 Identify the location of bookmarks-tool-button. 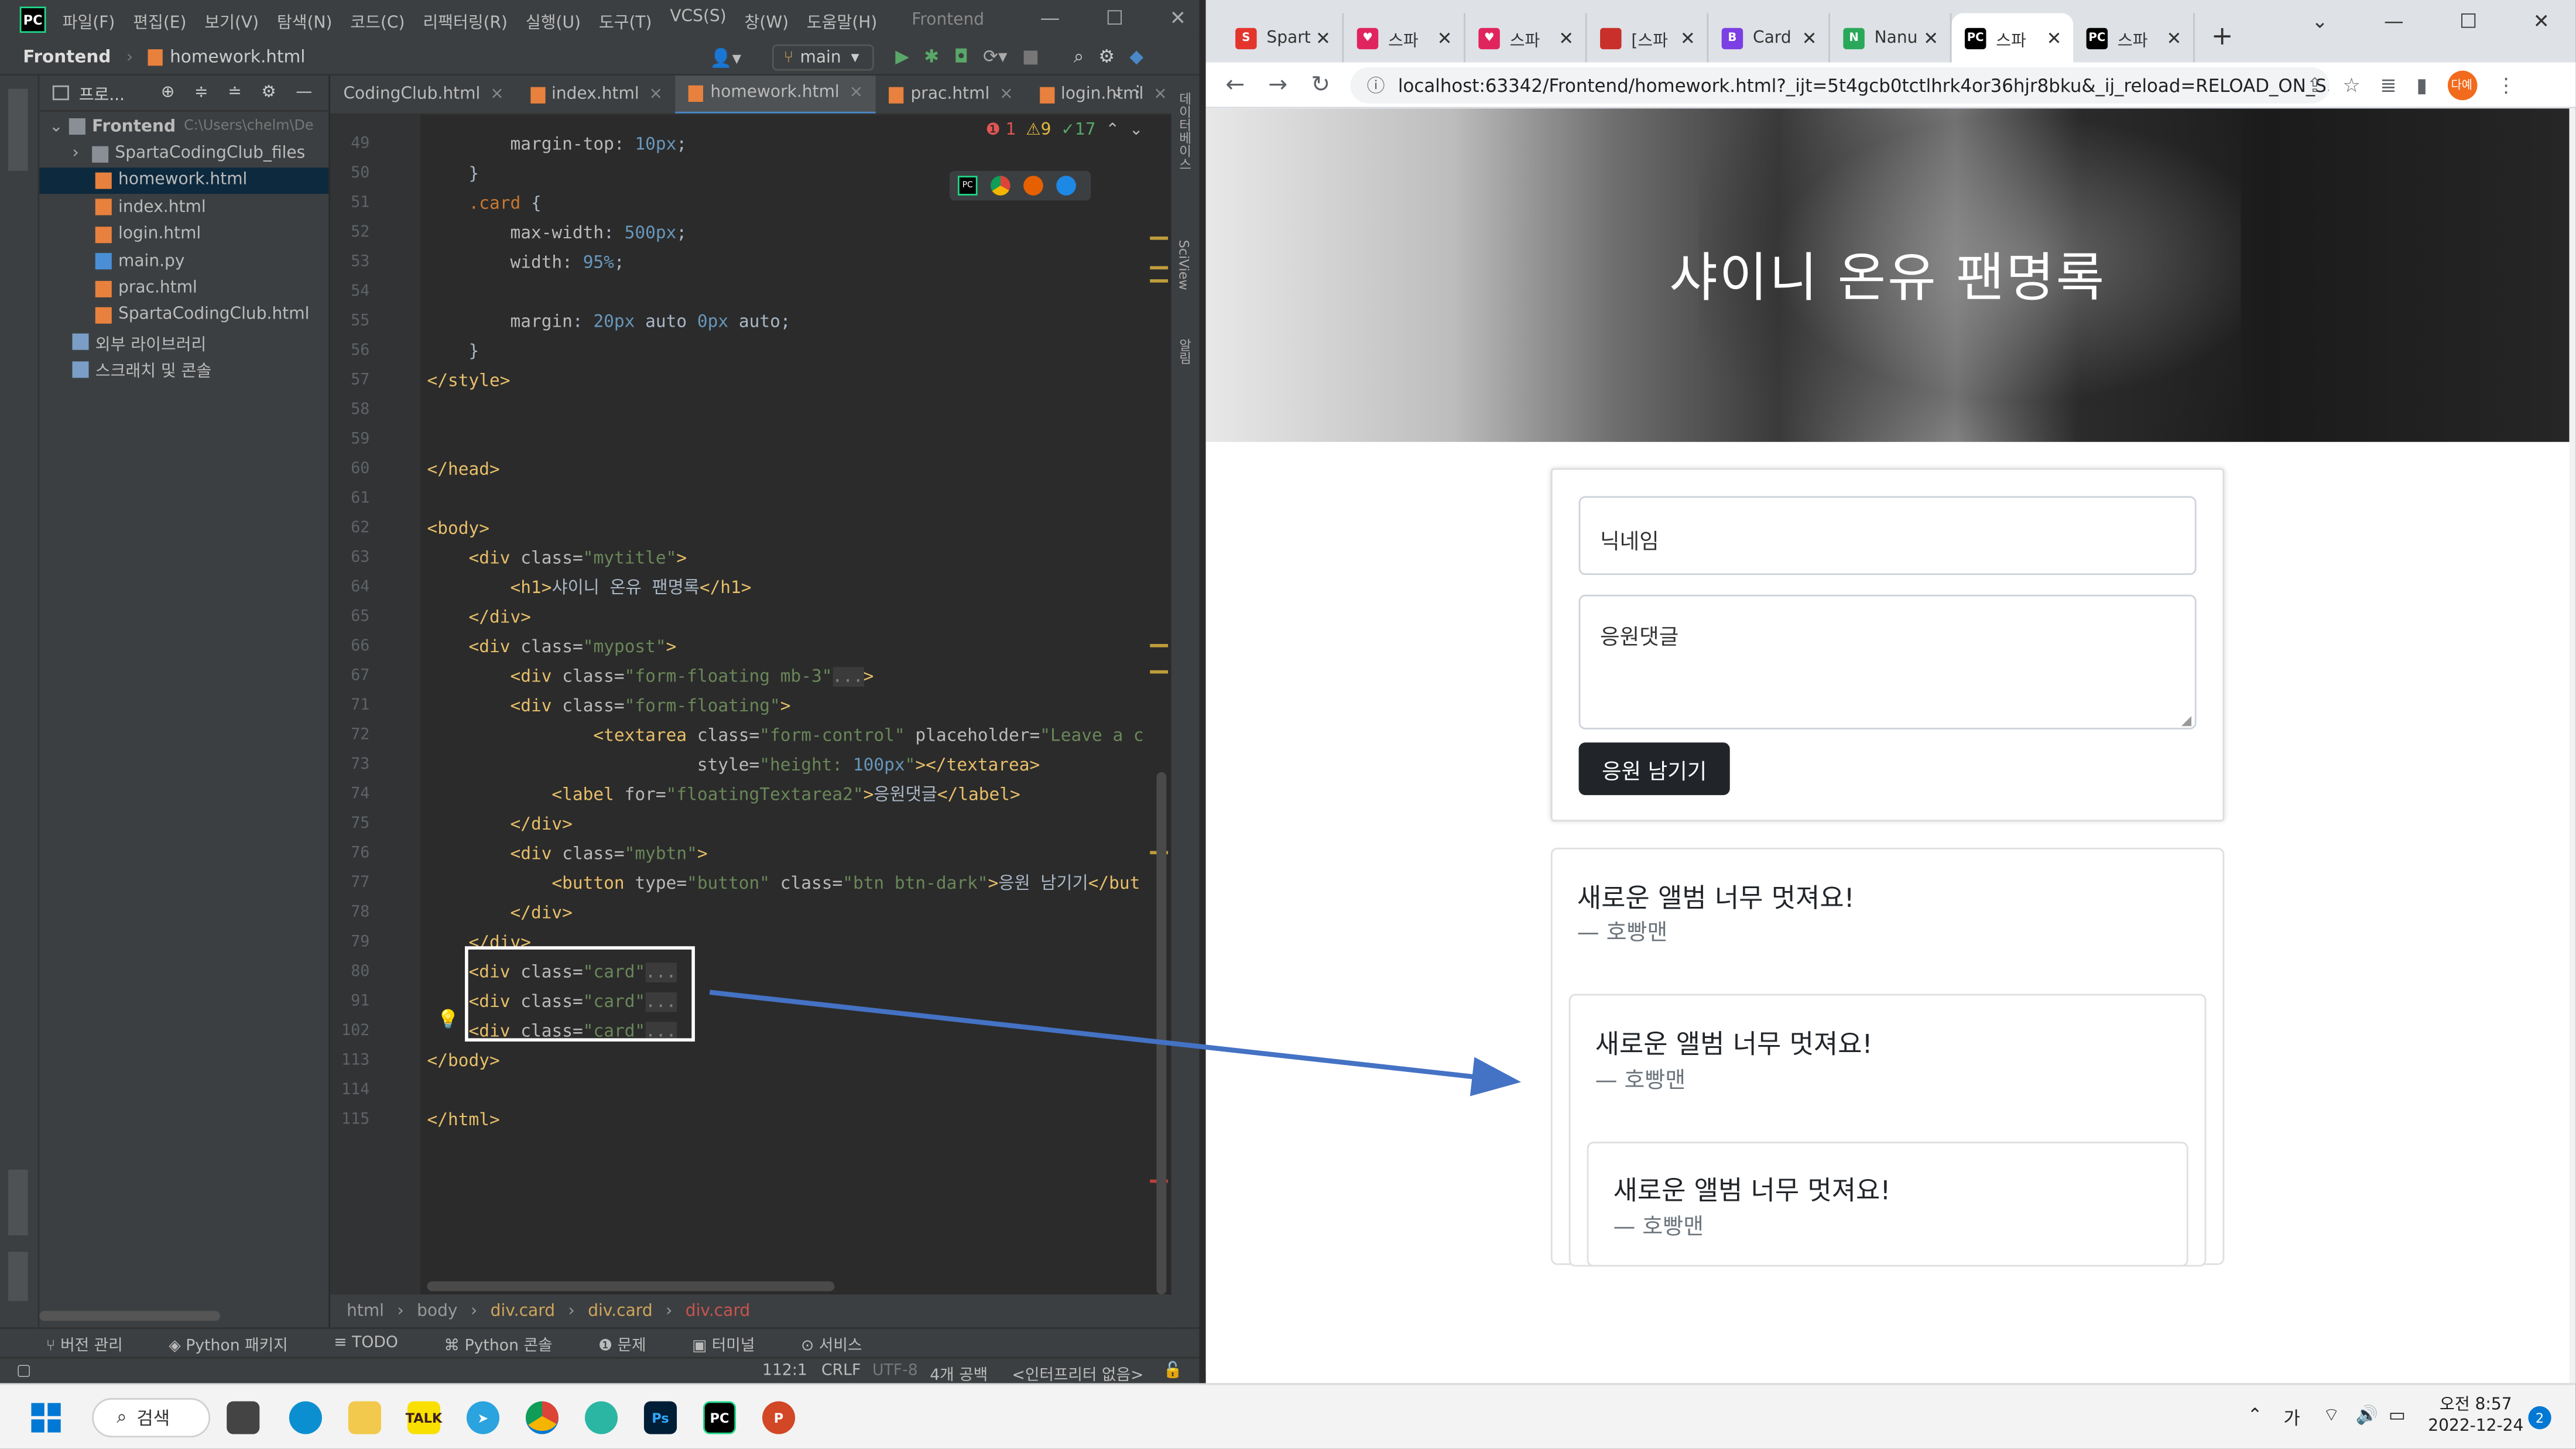
(18, 1202).